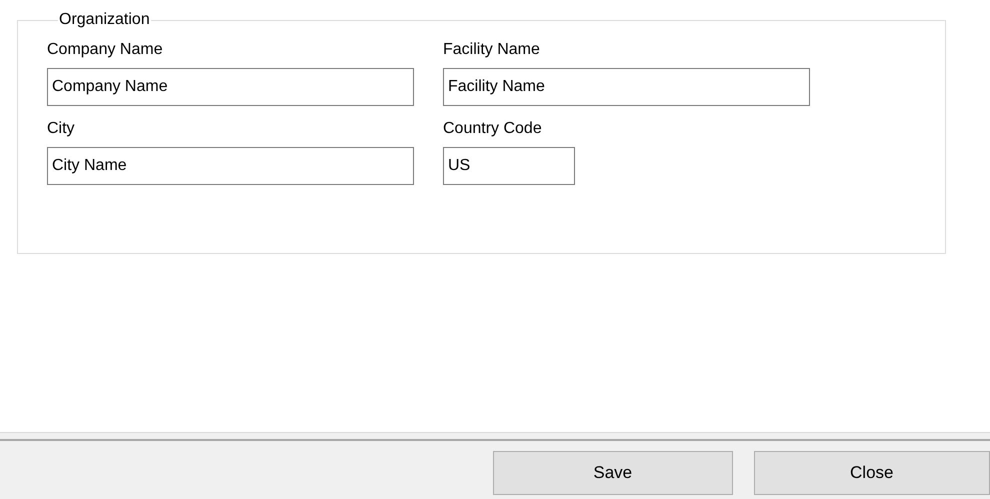 This screenshot has width=990, height=499. Describe the element at coordinates (230, 166) in the screenshot. I see `text-field: City Name` at that location.